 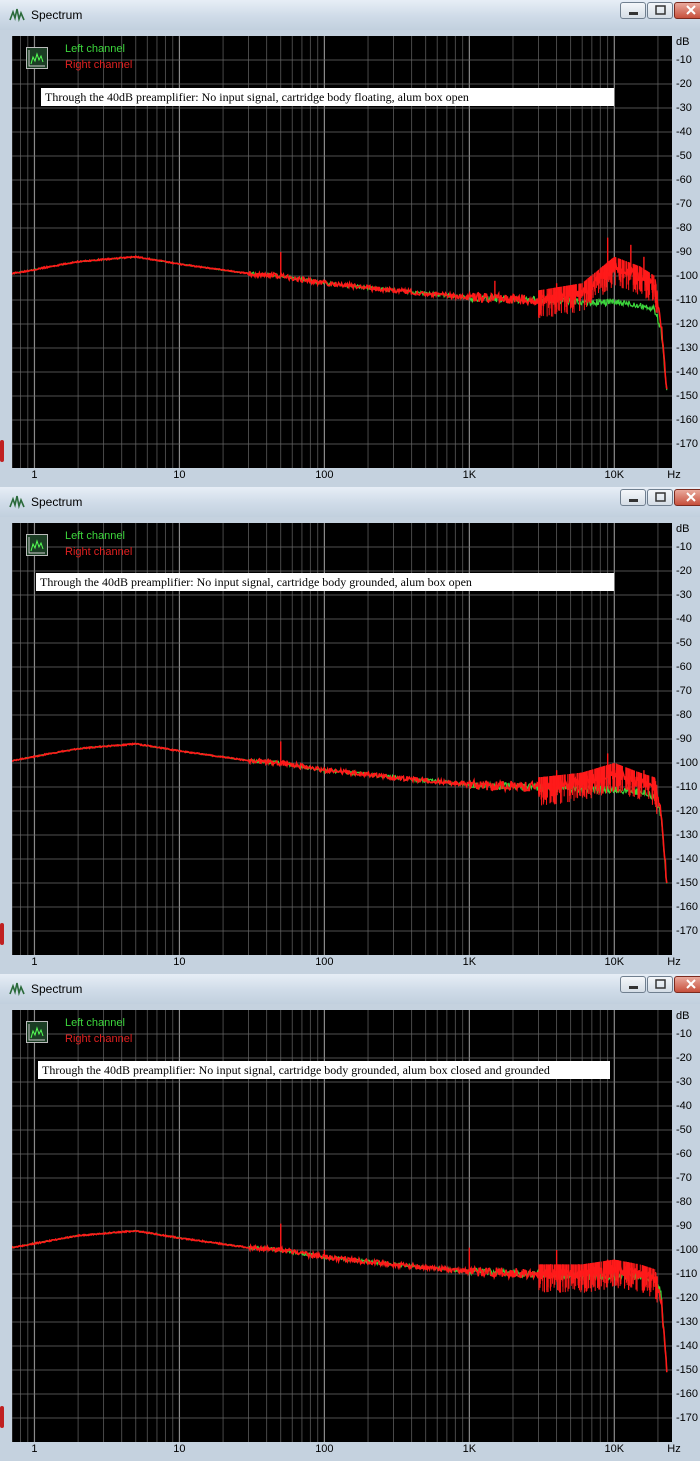 I want to click on maximize-icon, so click(x=660, y=10).